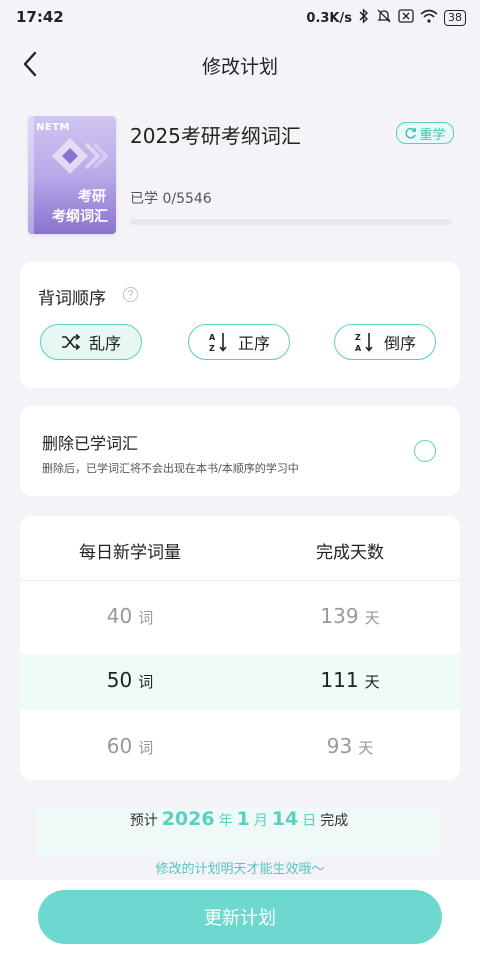 The image size is (480, 960). What do you see at coordinates (240, 17) in the screenshot?
I see `status-bar: 17:42 0.3K/s 38` at bounding box center [240, 17].